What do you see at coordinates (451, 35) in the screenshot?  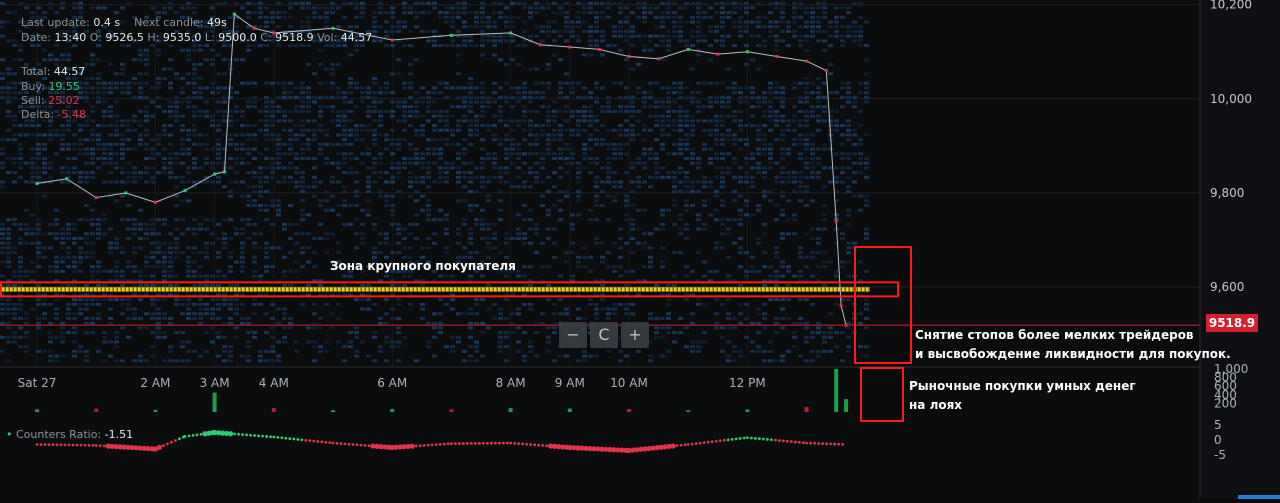 I see `price-point` at bounding box center [451, 35].